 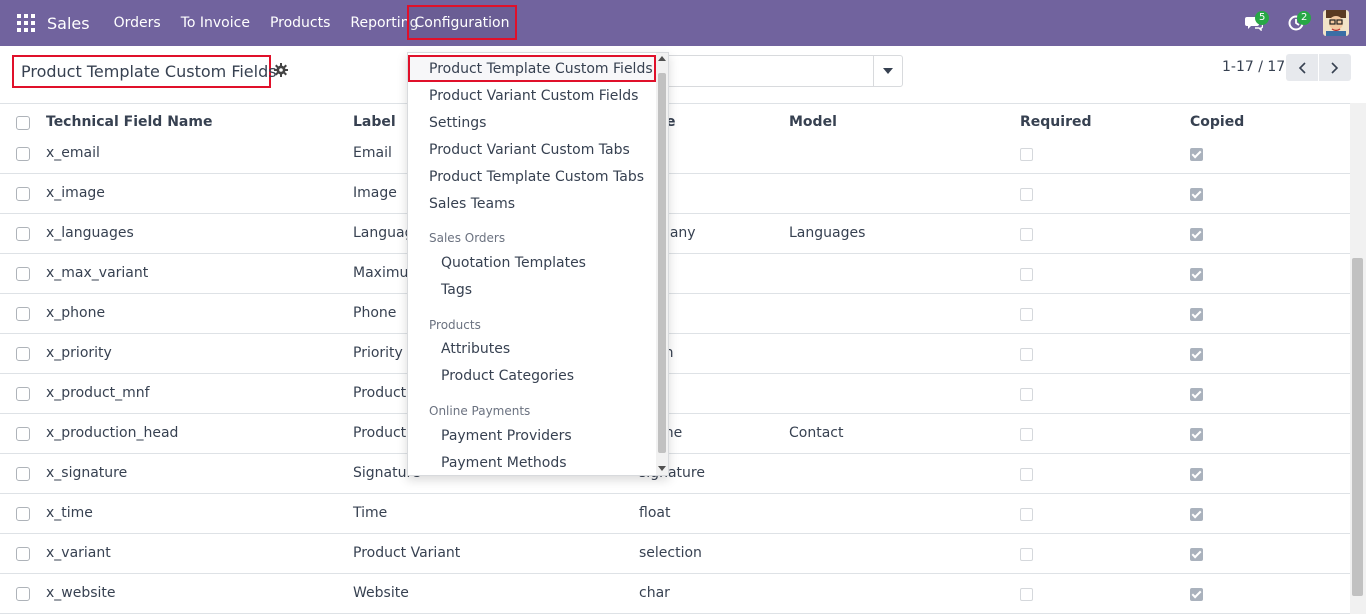 I want to click on cell-name: x_phone, so click(x=76, y=313).